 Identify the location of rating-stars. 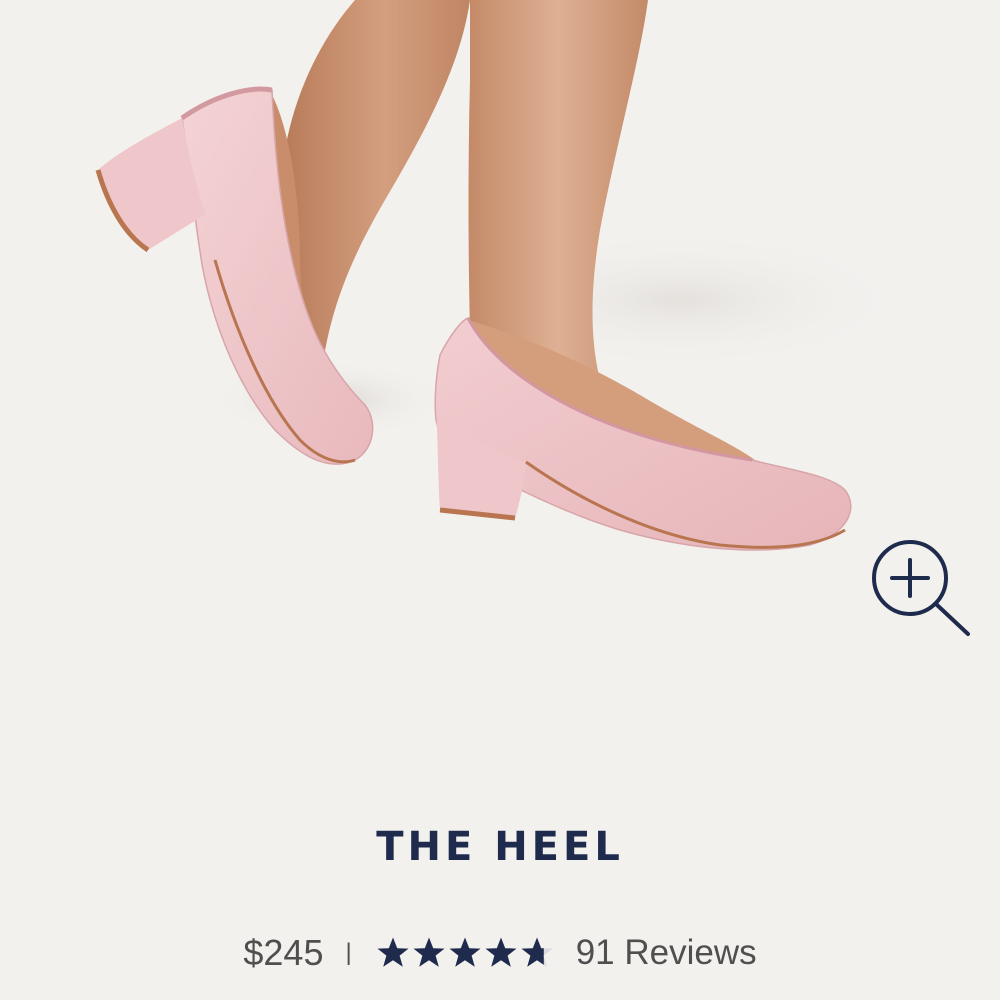
(465, 953).